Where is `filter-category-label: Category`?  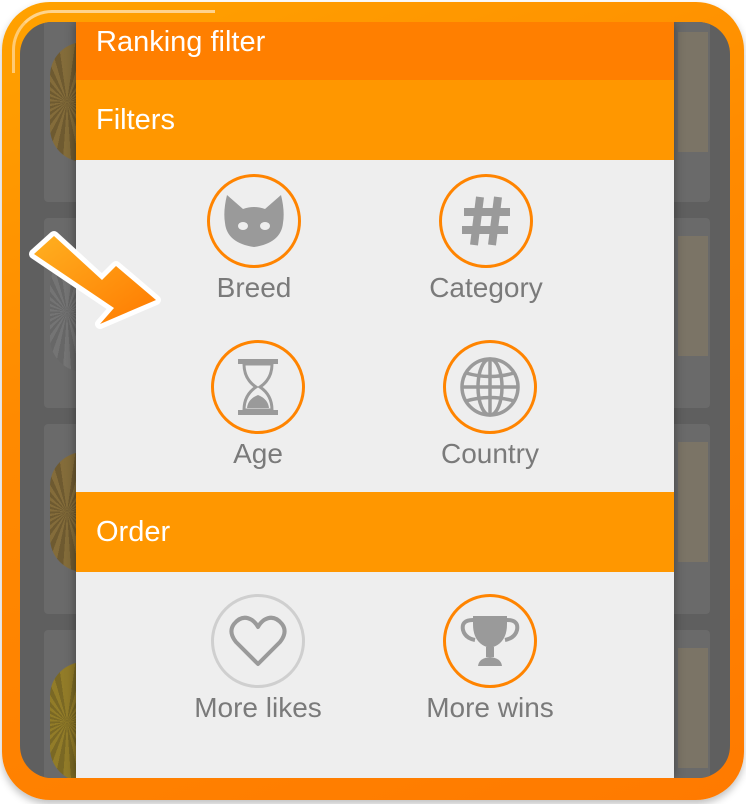 filter-category-label: Category is located at coordinates (486, 287).